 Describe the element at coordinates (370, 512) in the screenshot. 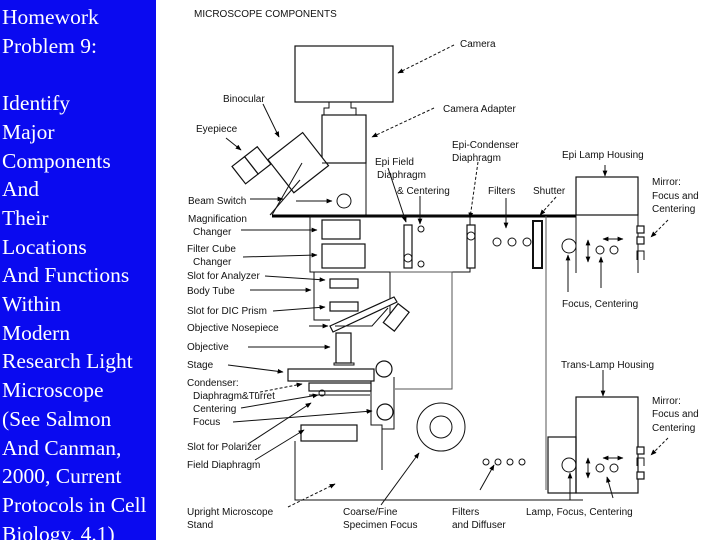

I see `label-coarse-fine-1: Coarse/Fine` at that location.